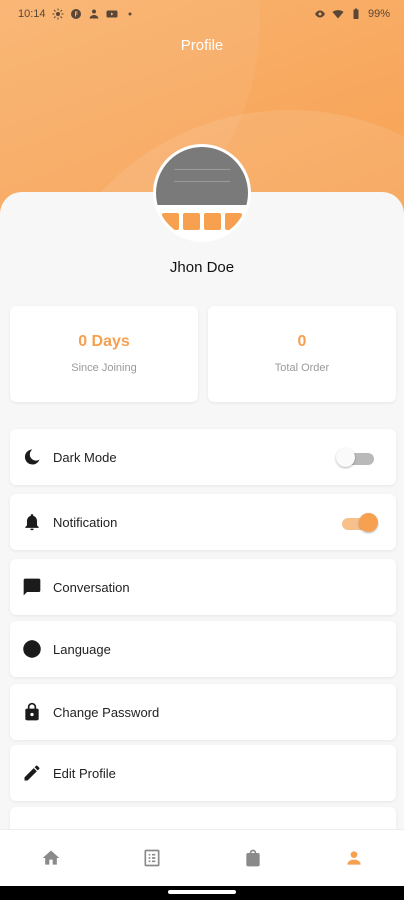 The image size is (404, 900). What do you see at coordinates (202, 45) in the screenshot?
I see `page-title: Profile` at bounding box center [202, 45].